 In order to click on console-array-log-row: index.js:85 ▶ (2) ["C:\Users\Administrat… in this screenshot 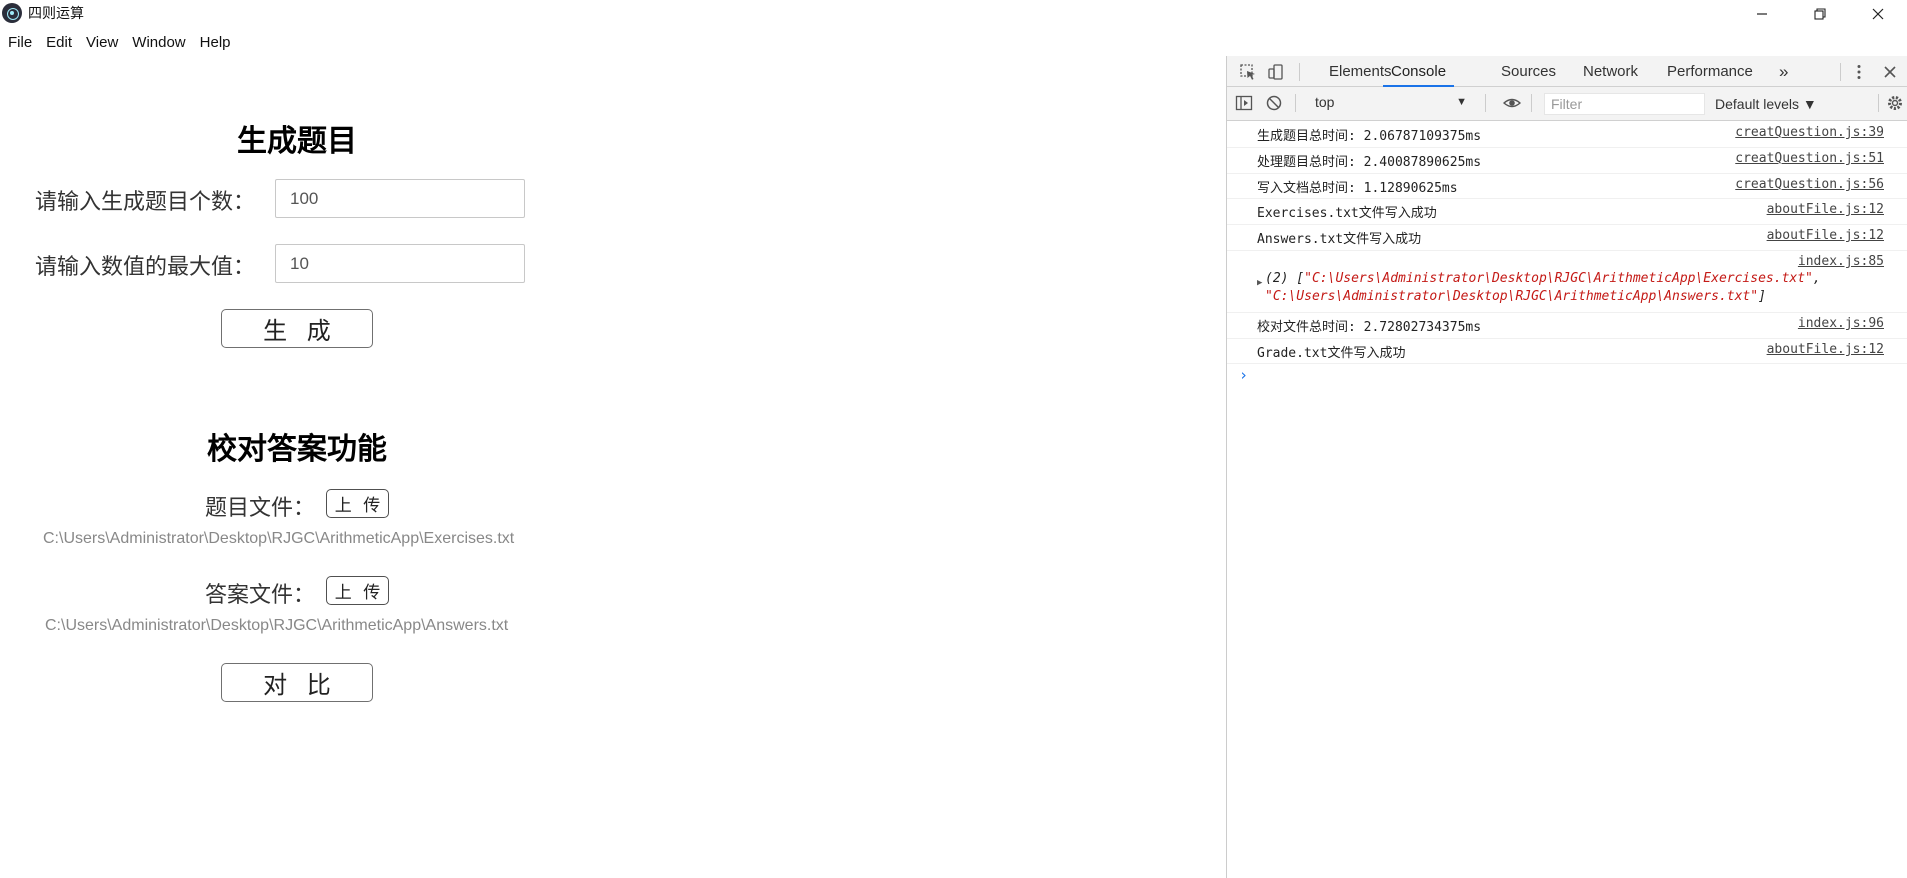, I will do `click(1567, 282)`.